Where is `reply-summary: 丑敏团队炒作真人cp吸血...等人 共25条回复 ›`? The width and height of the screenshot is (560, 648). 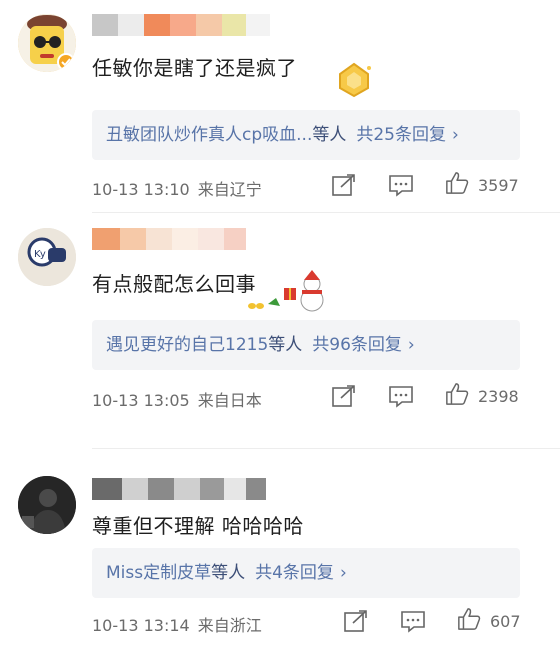 reply-summary: 丑敏团队炒作真人cp吸血...等人 共25条回复 › is located at coordinates (306, 135).